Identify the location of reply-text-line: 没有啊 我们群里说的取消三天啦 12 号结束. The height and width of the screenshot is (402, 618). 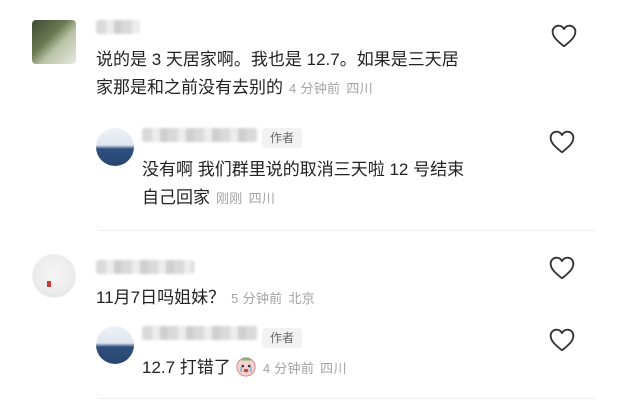
(303, 169).